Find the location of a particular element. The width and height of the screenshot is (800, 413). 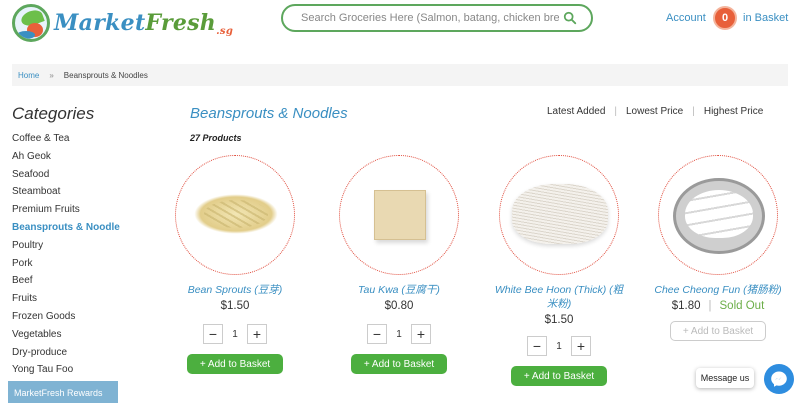

category-item: Seafood is located at coordinates (92, 175).